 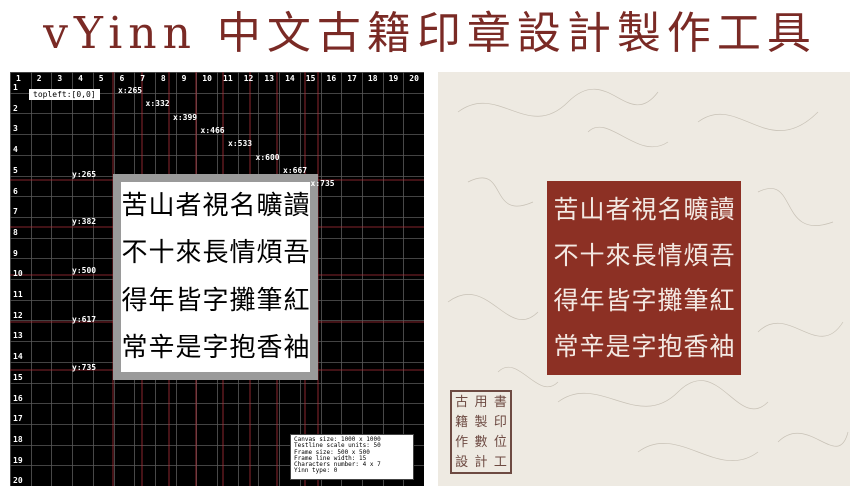 I want to click on seal-character: 讀, so click(x=296, y=205).